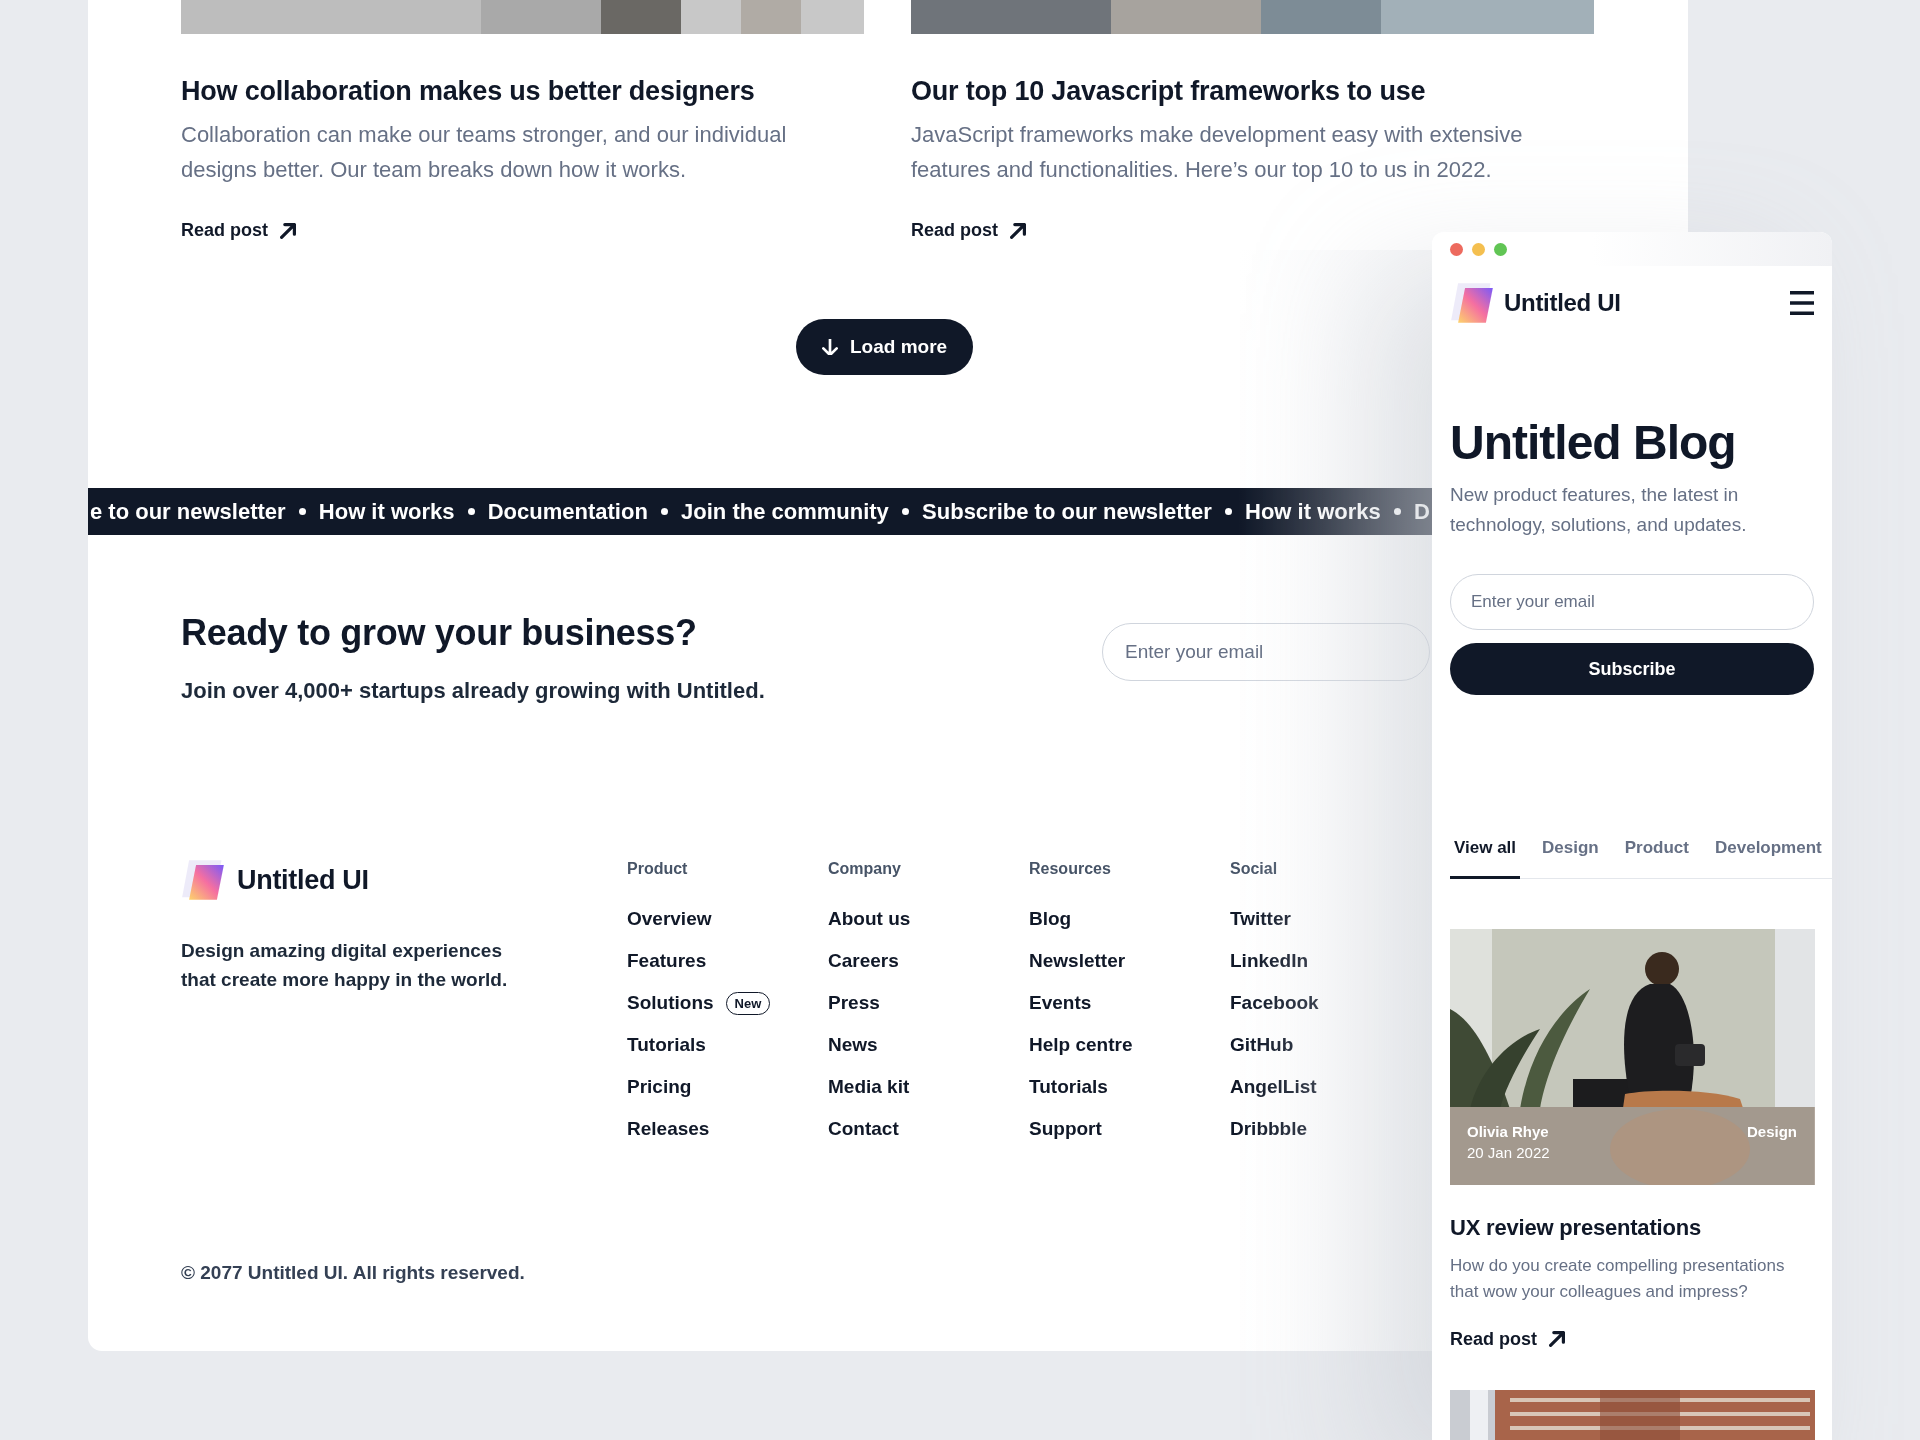 This screenshot has width=1920, height=1440. What do you see at coordinates (854, 1003) in the screenshot?
I see `footer-link: Press` at bounding box center [854, 1003].